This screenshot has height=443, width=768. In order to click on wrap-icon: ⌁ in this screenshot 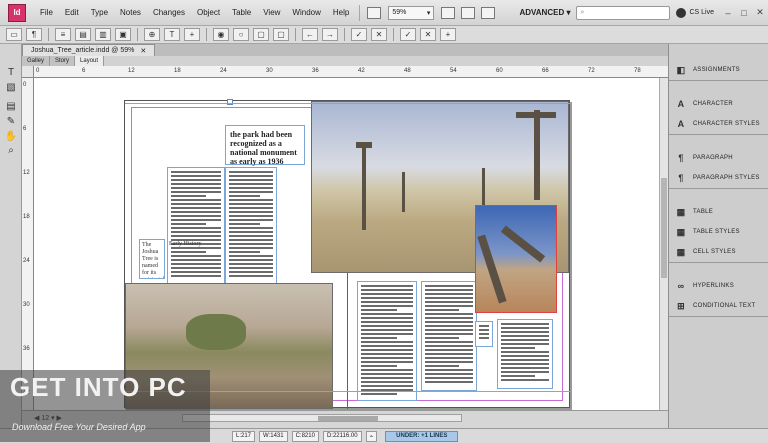, I will do `click(371, 436)`.